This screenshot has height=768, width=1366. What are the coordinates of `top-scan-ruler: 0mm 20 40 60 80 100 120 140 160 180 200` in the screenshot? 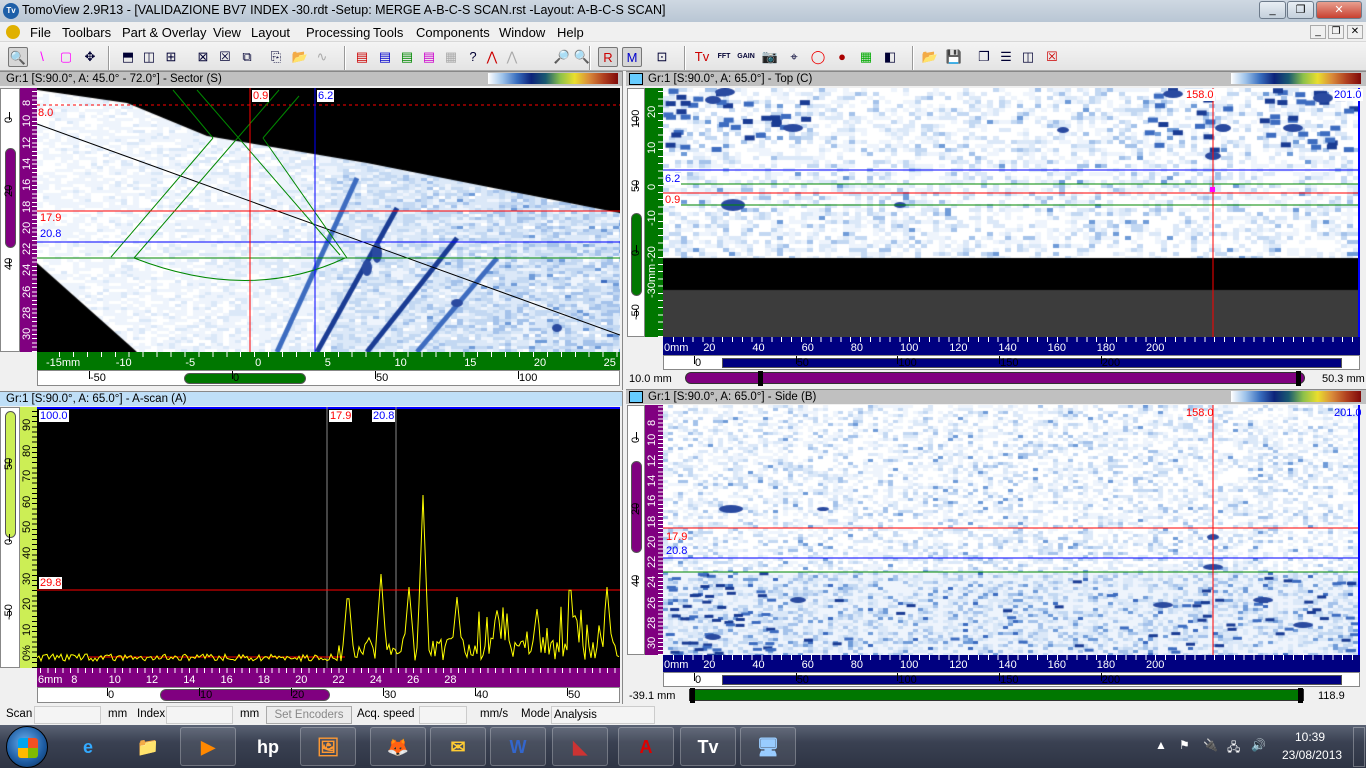 It's located at (1011, 346).